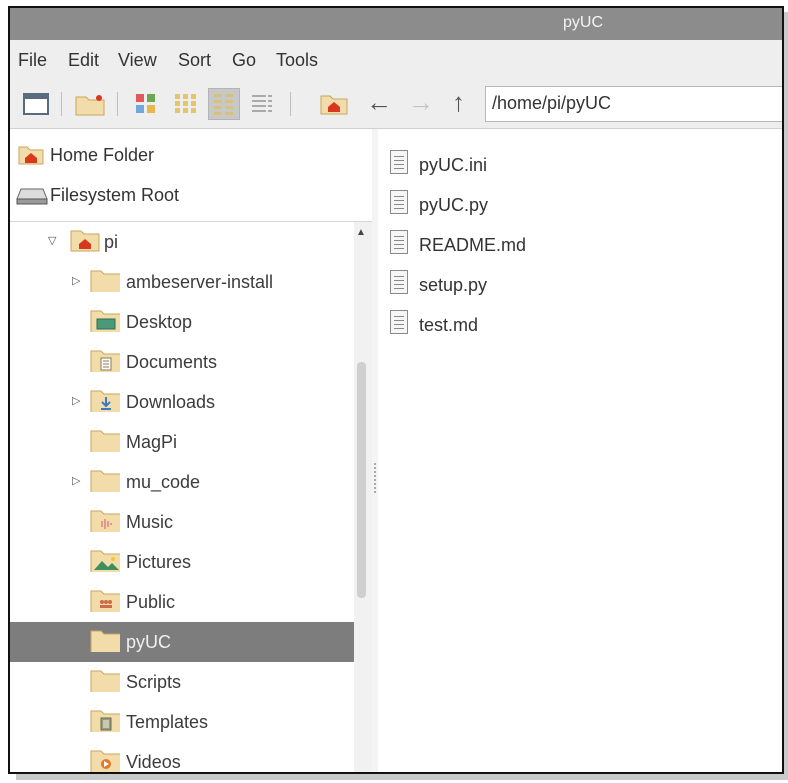  I want to click on file-name: setup.py, so click(453, 285).